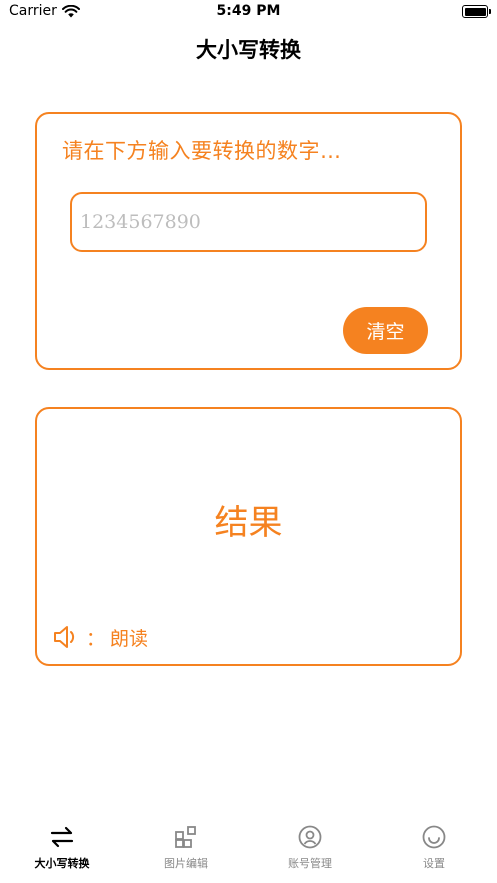 Image resolution: width=497 pixels, height=883 pixels. I want to click on speaker-icon, so click(64, 637).